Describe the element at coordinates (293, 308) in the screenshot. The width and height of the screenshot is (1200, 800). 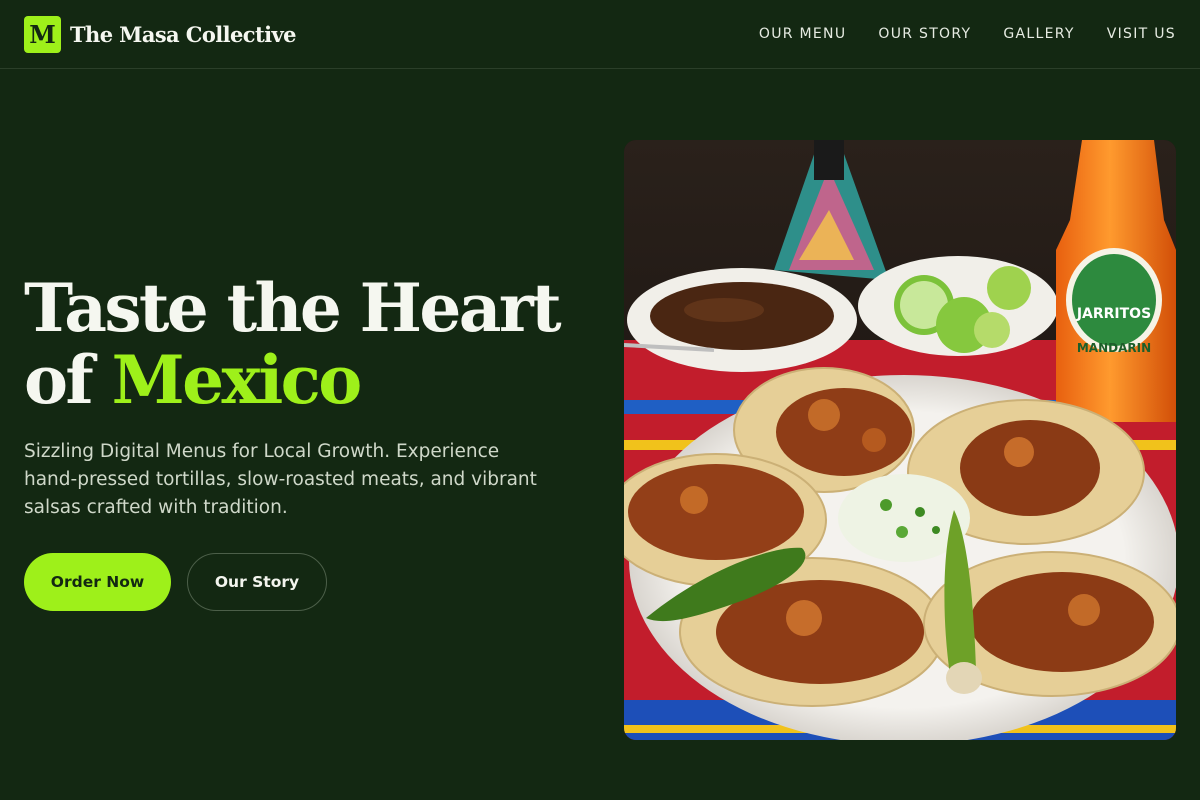
I see `hero-title-line1: Taste the Heart` at that location.